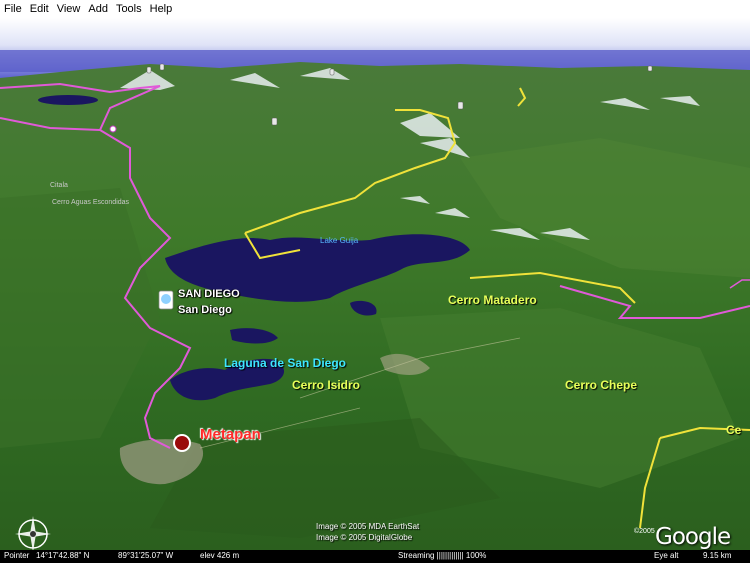 The height and width of the screenshot is (563, 750). I want to click on label-cerro-aguas: Cerro Aguas Escondidas, so click(91, 202).